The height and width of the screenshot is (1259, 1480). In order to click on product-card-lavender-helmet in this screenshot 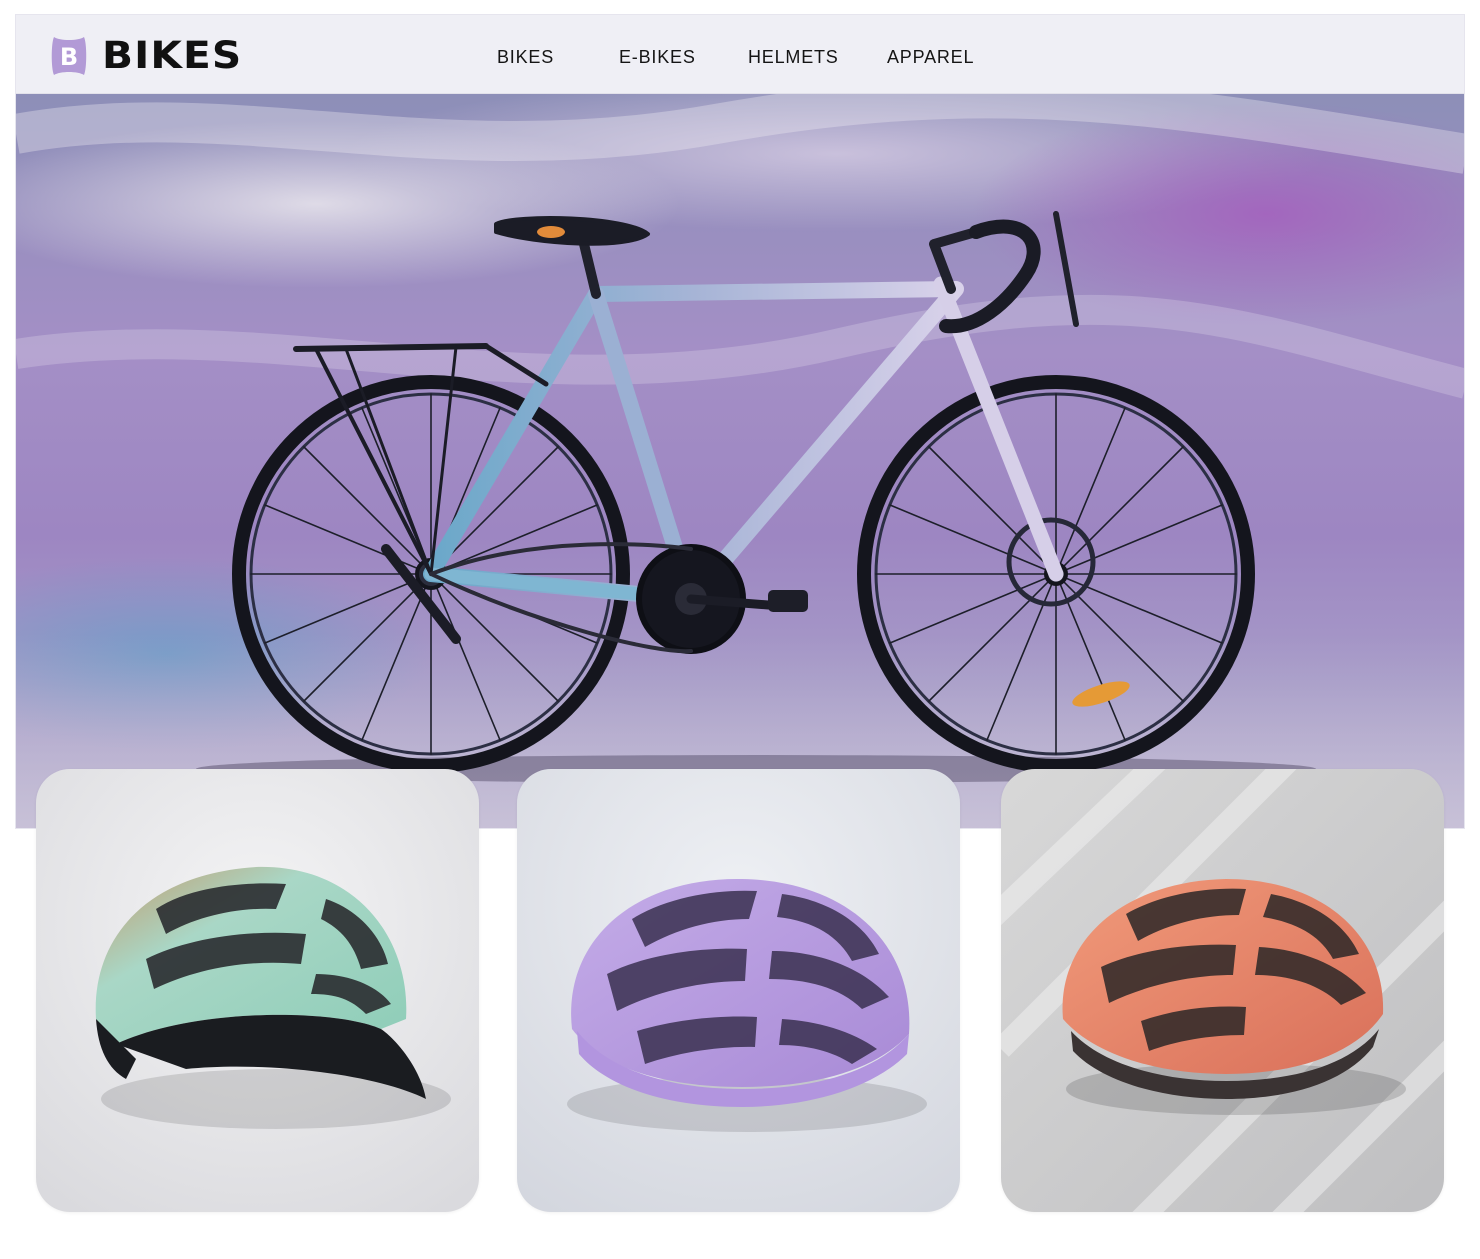, I will do `click(738, 990)`.